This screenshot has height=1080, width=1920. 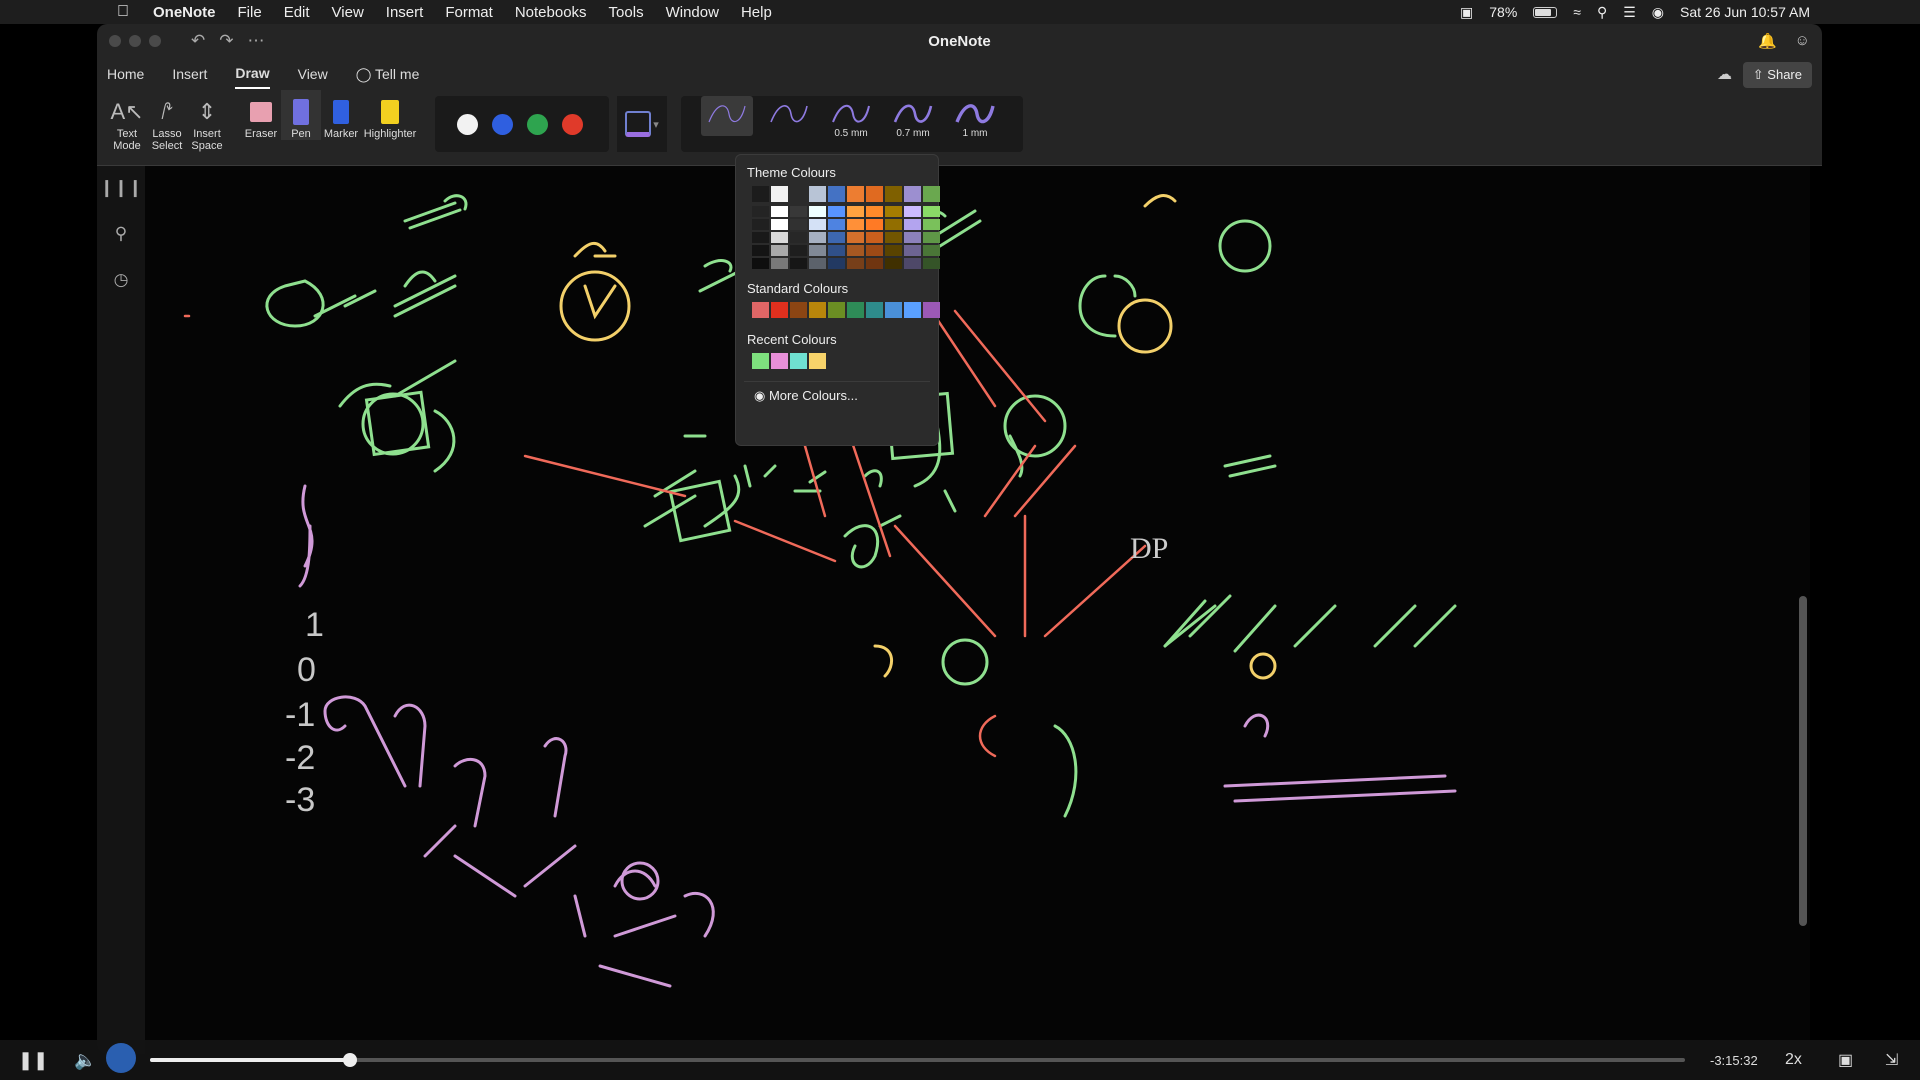 What do you see at coordinates (405, 12) in the screenshot?
I see `menu-insert: Insert` at bounding box center [405, 12].